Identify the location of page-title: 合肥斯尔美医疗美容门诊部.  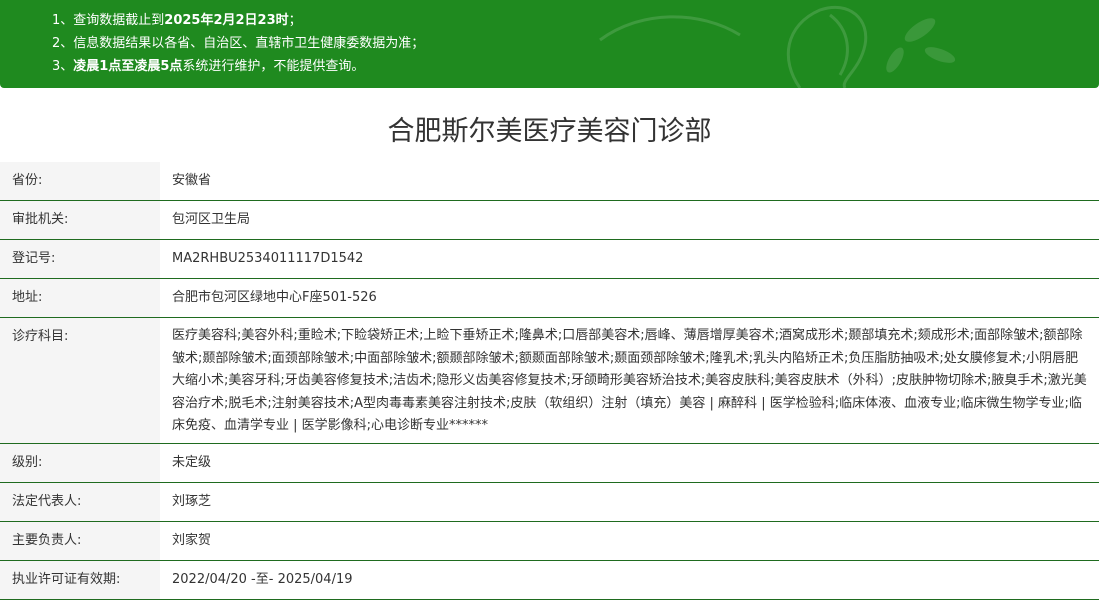
(549, 131).